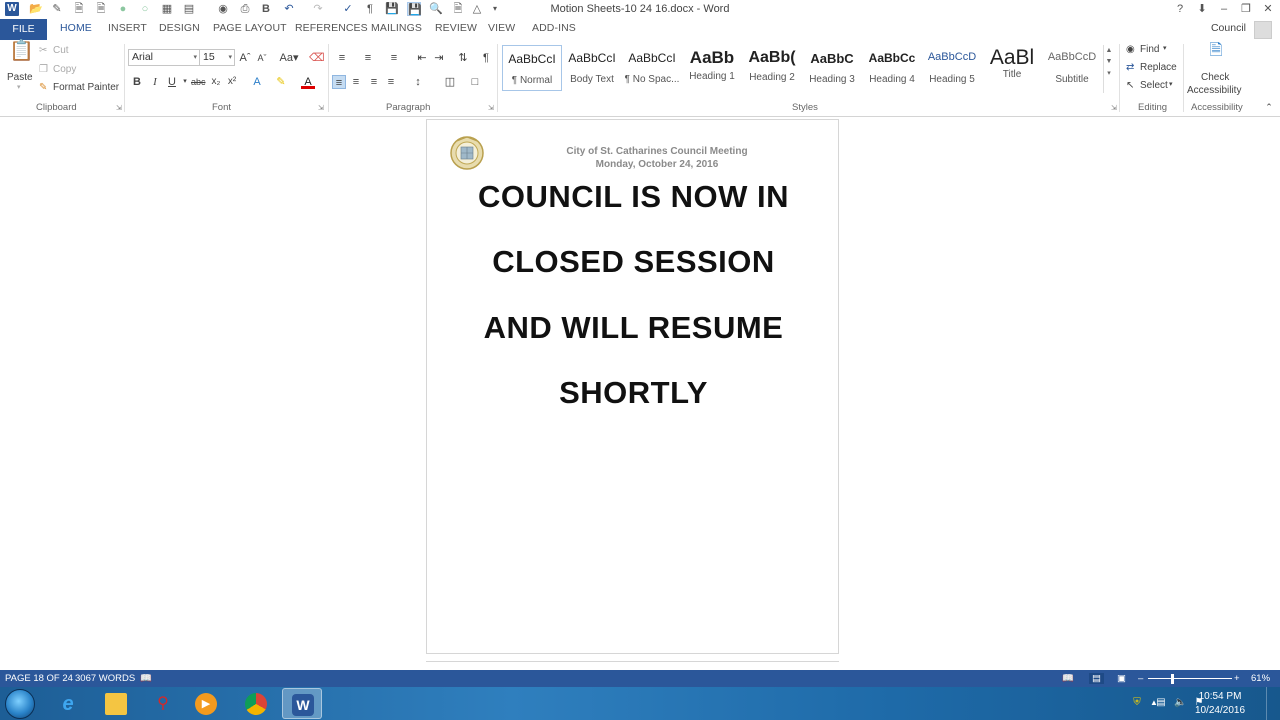 The image size is (1280, 720). I want to click on numbering-icon: ≡, so click(368, 58).